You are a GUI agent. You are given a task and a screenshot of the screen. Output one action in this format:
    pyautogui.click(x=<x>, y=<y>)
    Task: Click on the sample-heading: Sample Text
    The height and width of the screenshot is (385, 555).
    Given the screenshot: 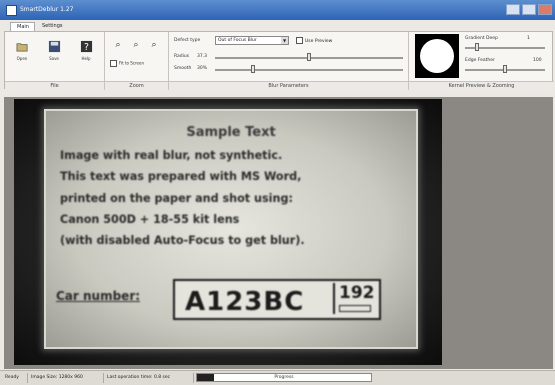 What is the action you would take?
    pyautogui.click(x=231, y=132)
    